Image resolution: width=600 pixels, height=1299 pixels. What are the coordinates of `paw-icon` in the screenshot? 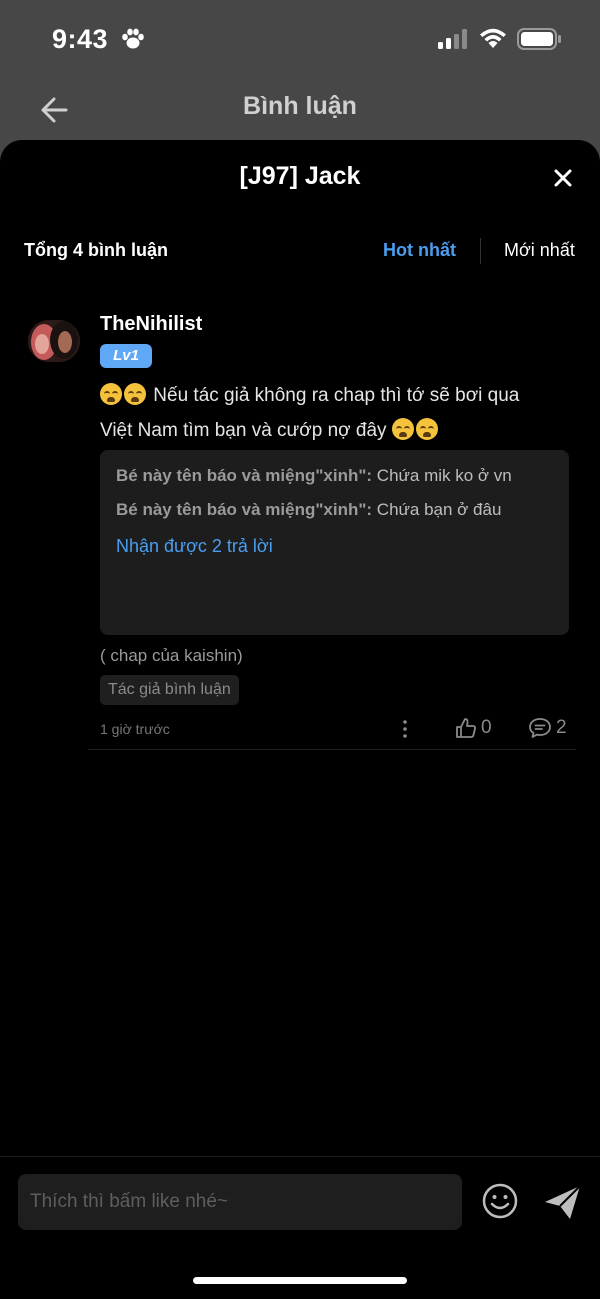 It's located at (133, 38).